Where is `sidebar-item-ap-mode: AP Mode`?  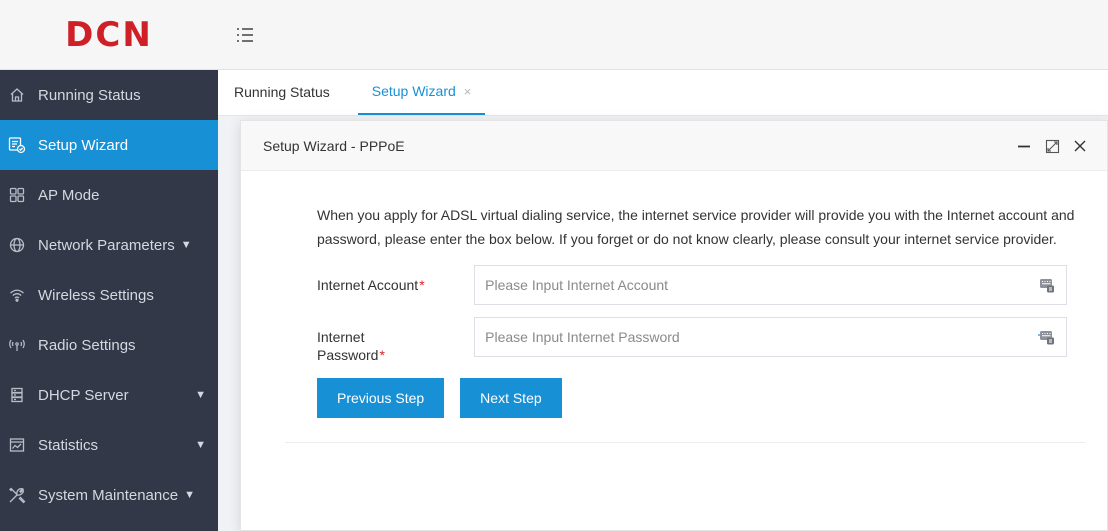 sidebar-item-ap-mode: AP Mode is located at coordinates (109, 195).